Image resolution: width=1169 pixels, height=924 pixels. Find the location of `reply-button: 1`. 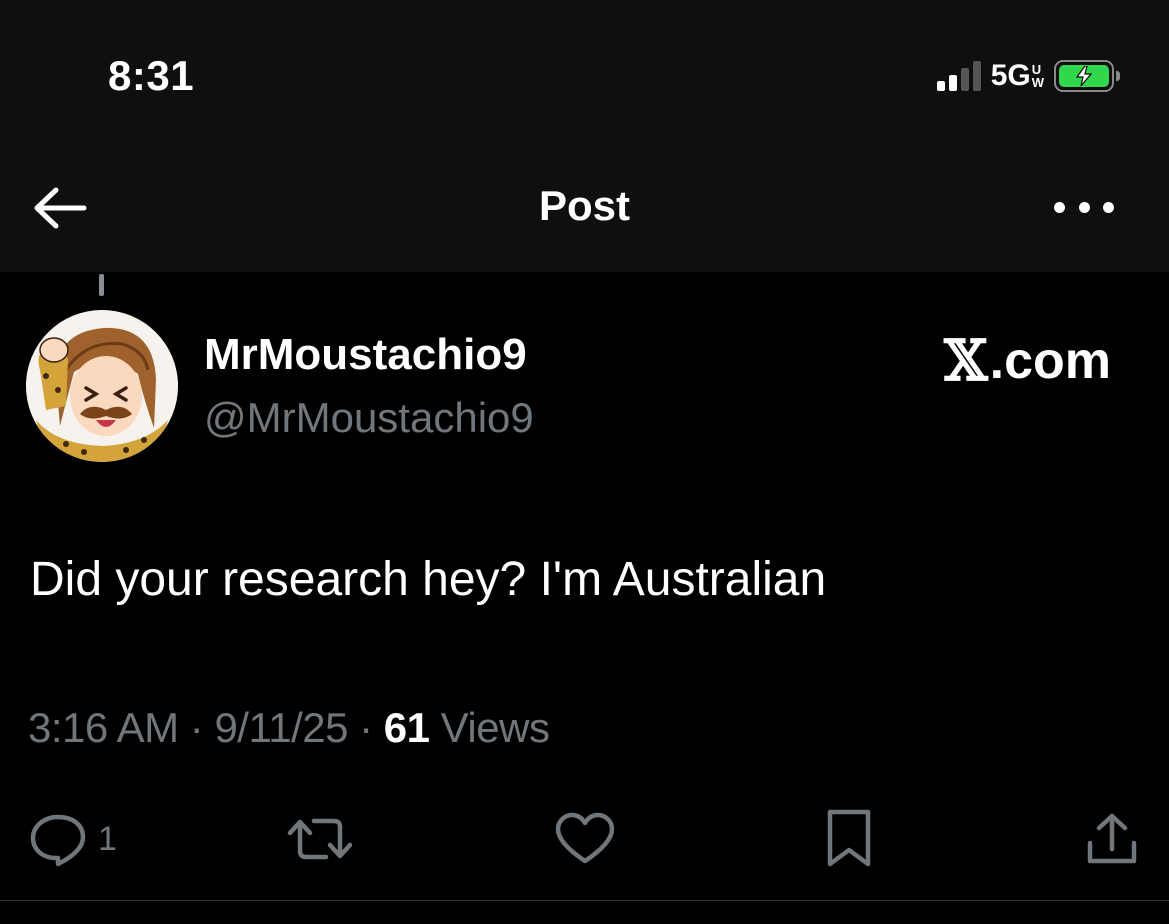

reply-button: 1 is located at coordinates (72, 839).